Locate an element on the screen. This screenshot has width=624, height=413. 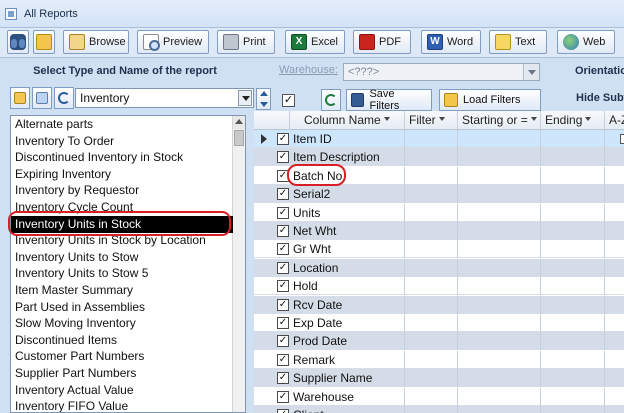
grid-row: ✓ Item Description is located at coordinates (439, 157).